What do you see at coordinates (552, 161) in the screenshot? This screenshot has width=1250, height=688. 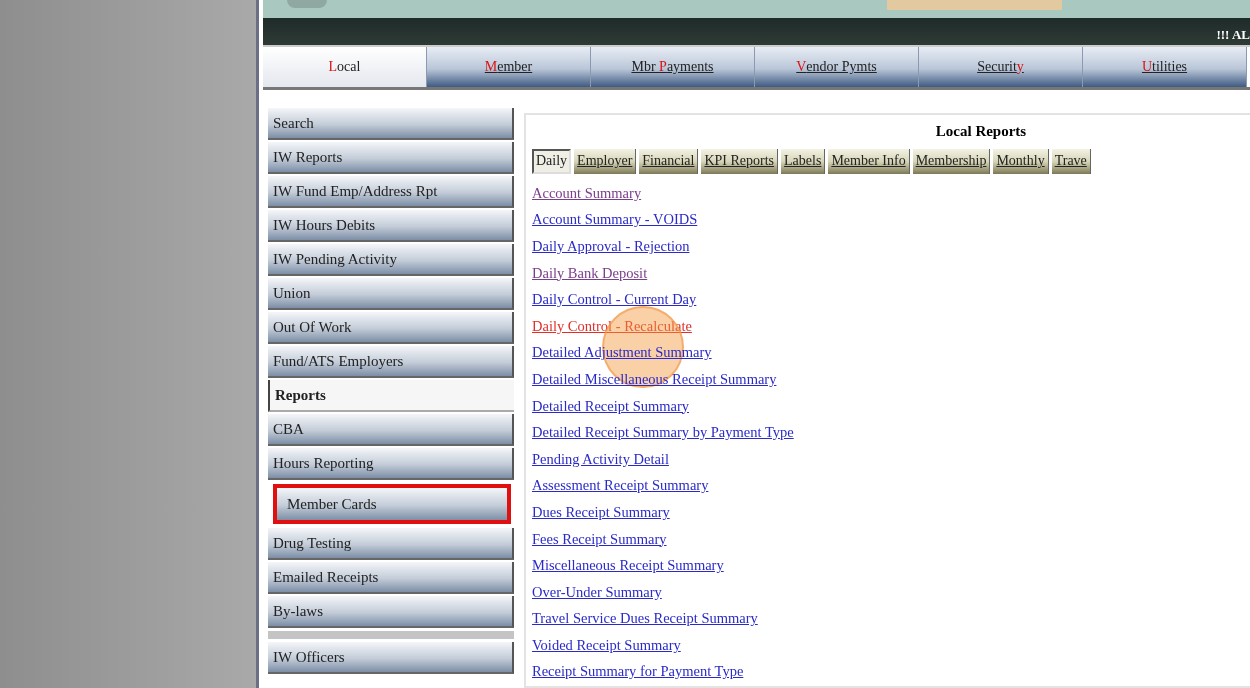 I see `report-tab: Daily` at bounding box center [552, 161].